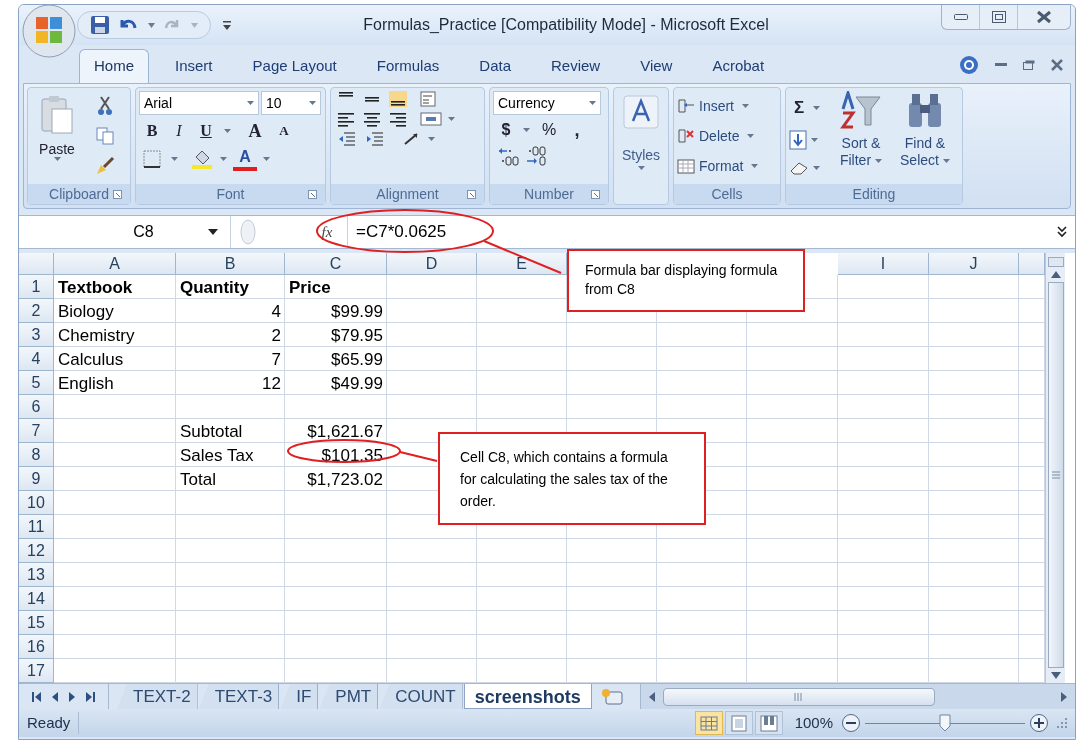 This screenshot has width=1078, height=745. Describe the element at coordinates (576, 66) in the screenshot. I see `ribbon-tab: Review` at that location.